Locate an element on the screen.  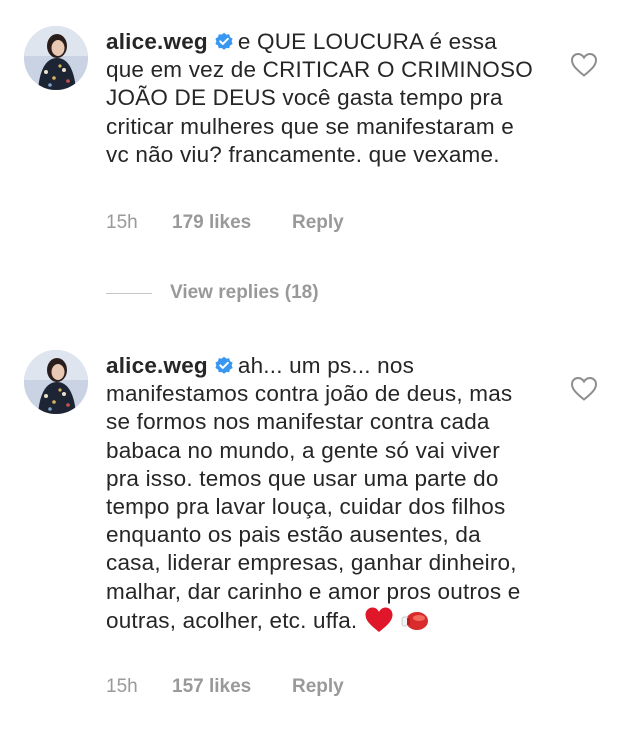
likes-count: 157 likes is located at coordinates (232, 687).